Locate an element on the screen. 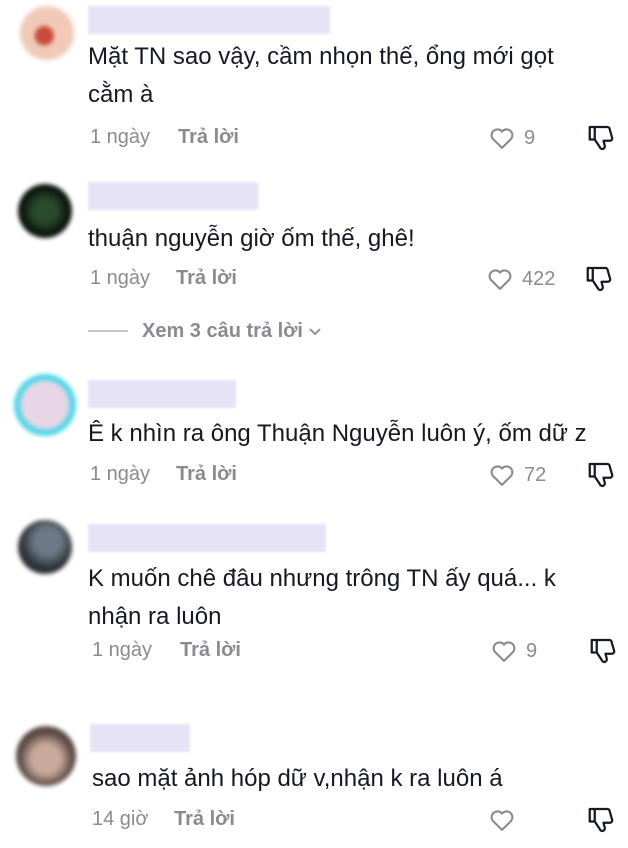 The height and width of the screenshot is (848, 628). divider-line is located at coordinates (108, 331).